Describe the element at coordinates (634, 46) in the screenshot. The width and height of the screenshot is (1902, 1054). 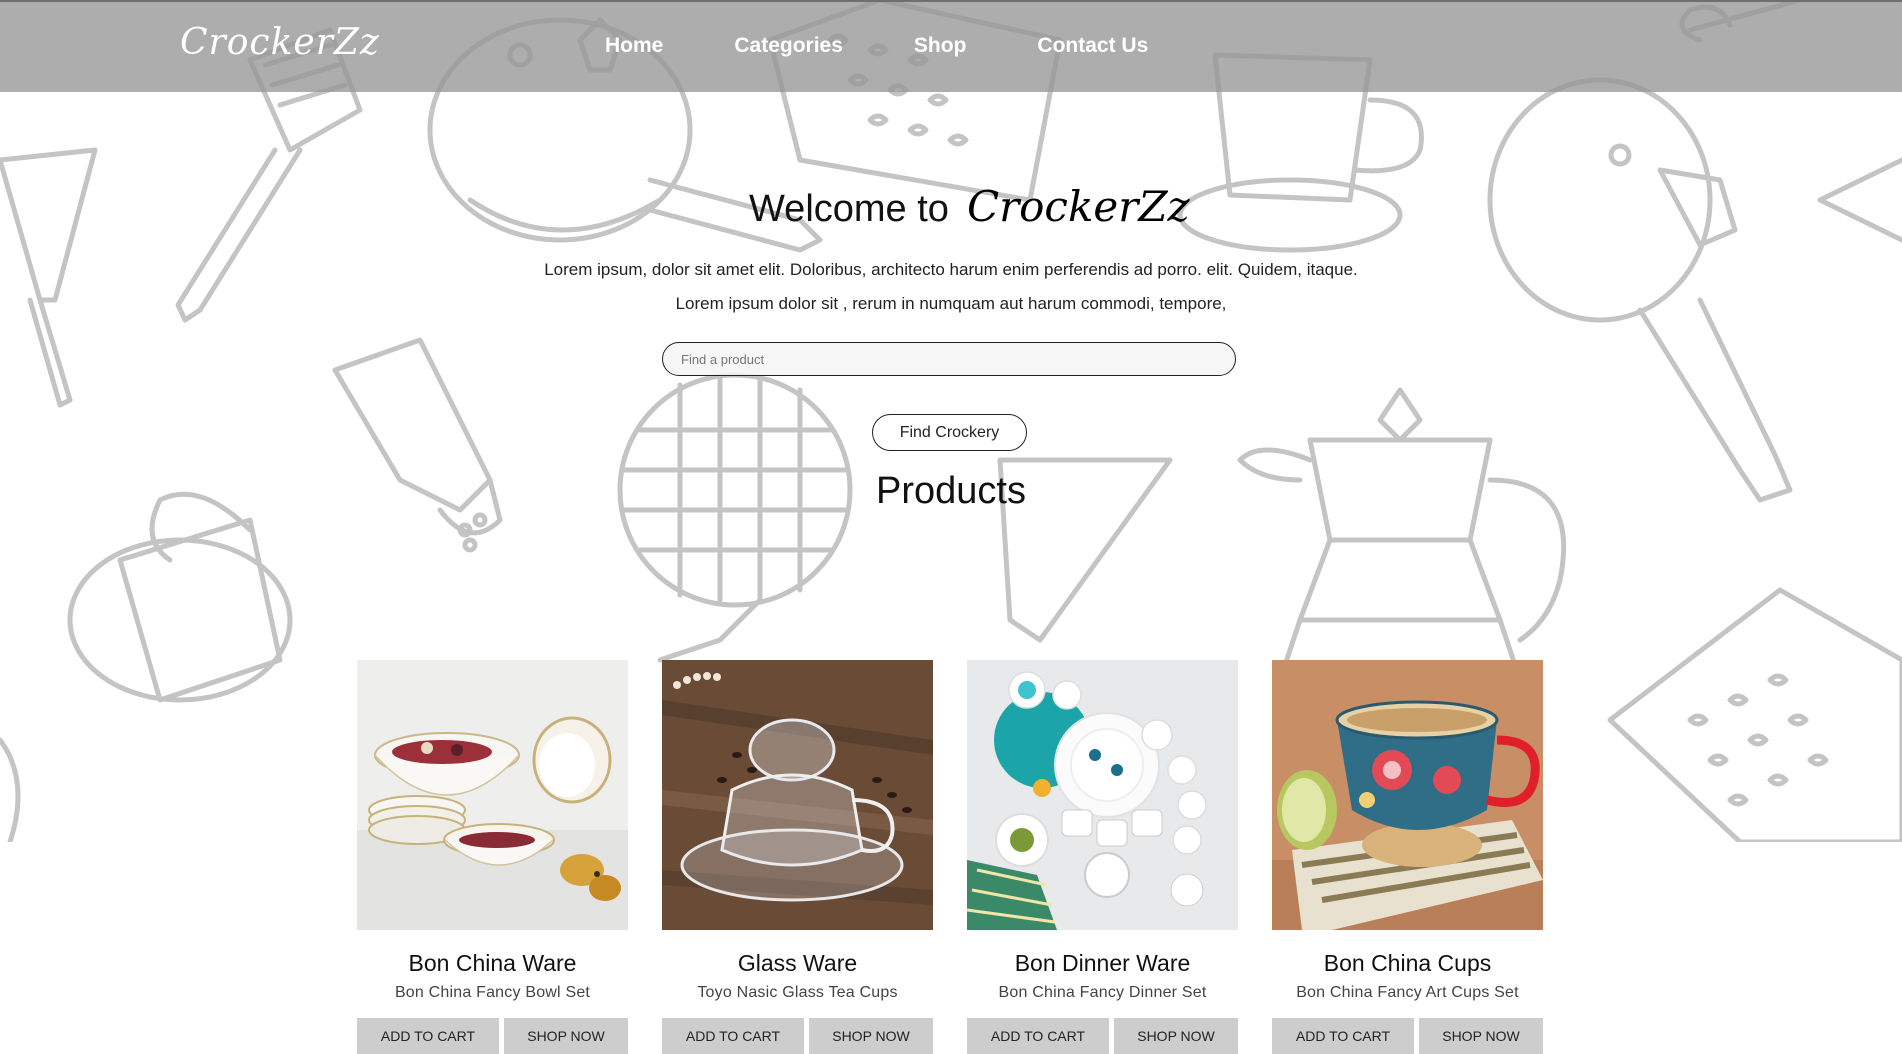
I see `nav-link-home: Home` at that location.